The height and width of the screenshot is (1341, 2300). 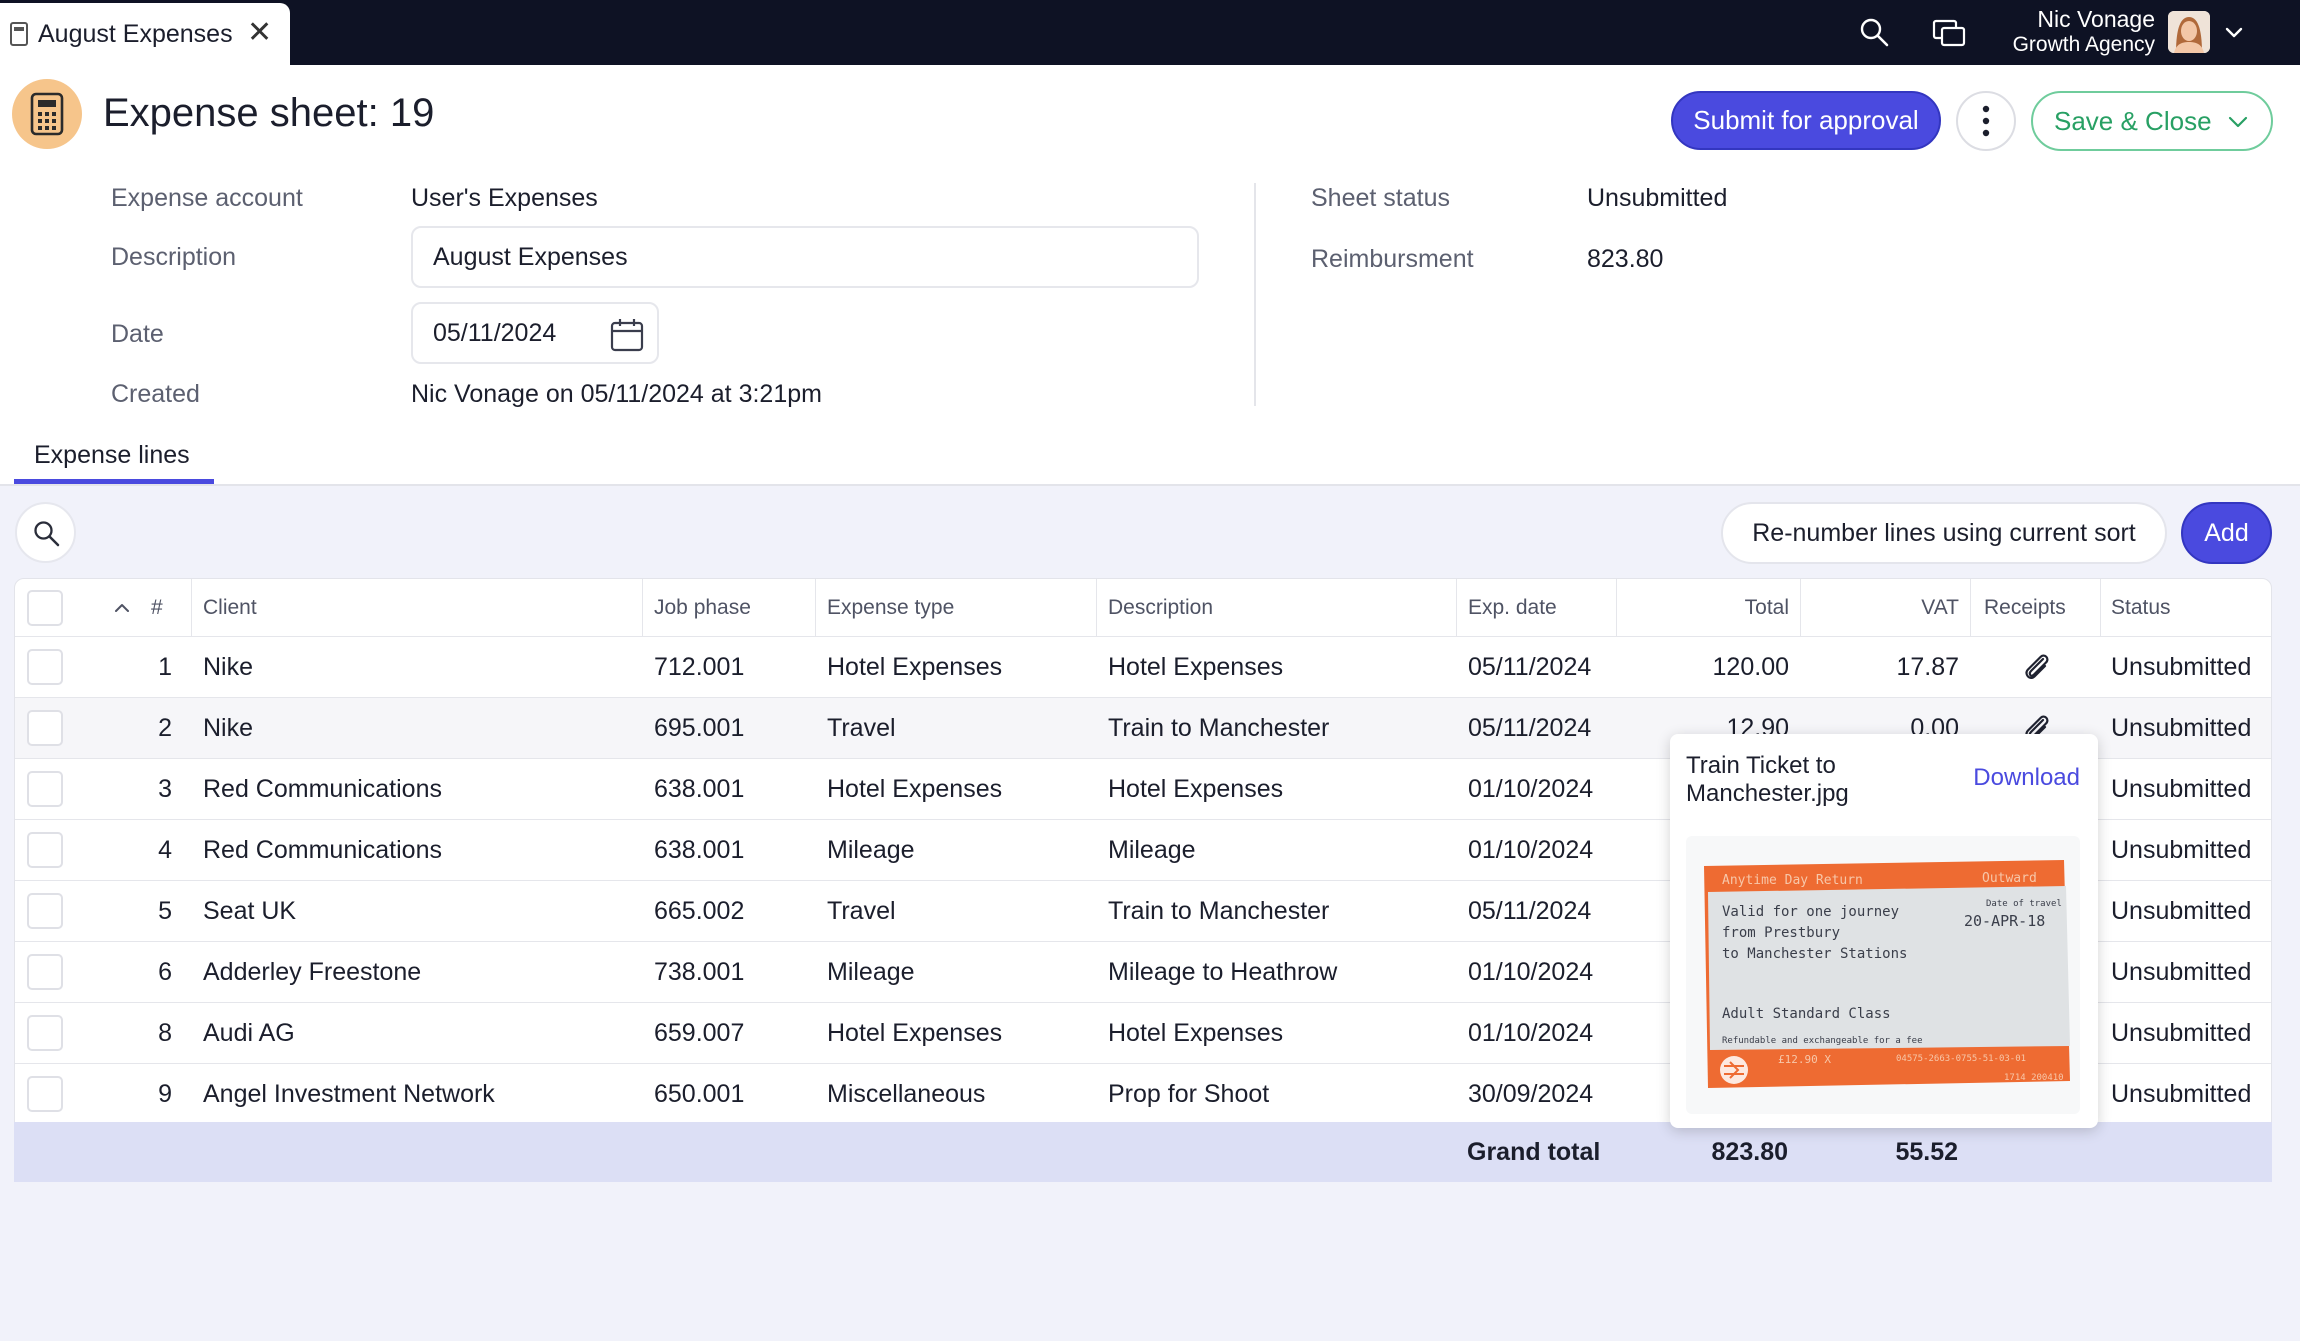 I want to click on column-header-number: #, so click(x=157, y=607).